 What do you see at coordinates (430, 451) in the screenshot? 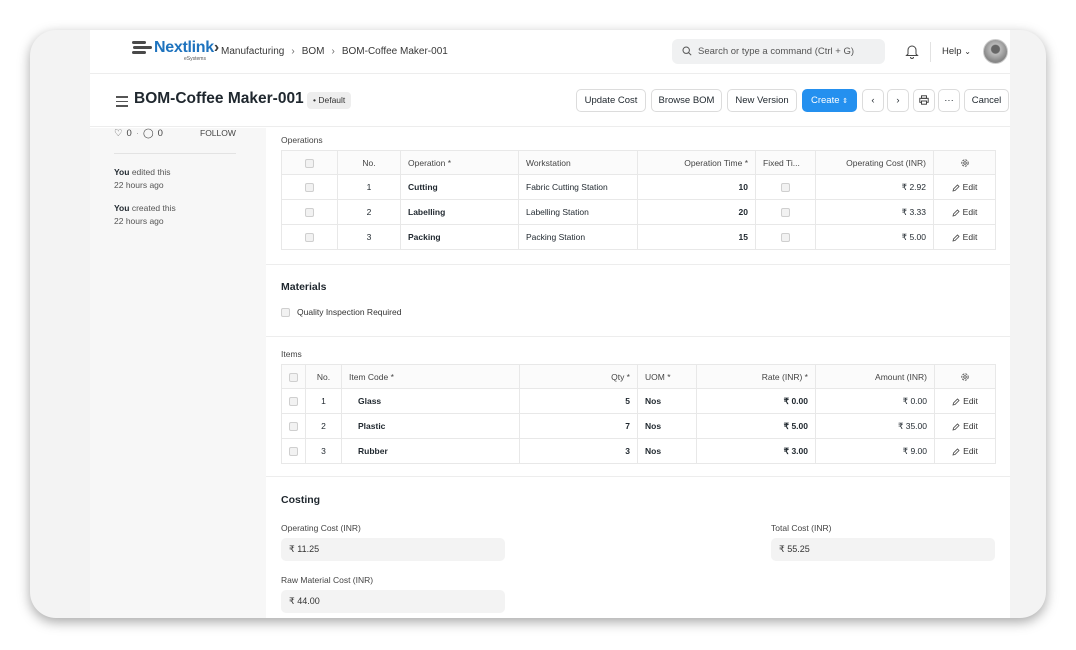
I see `item-code-cell: Rubber` at bounding box center [430, 451].